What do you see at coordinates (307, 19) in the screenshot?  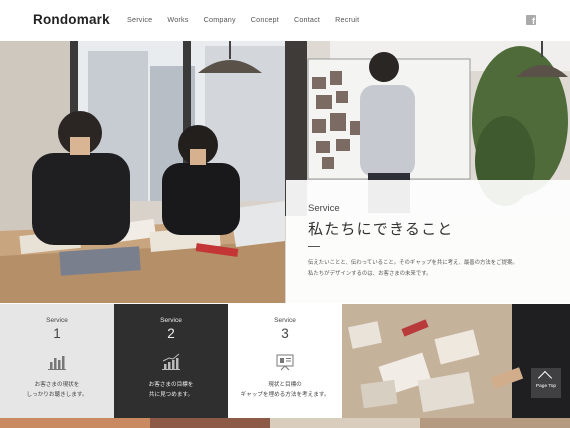 I see `nav-contact: Contact` at bounding box center [307, 19].